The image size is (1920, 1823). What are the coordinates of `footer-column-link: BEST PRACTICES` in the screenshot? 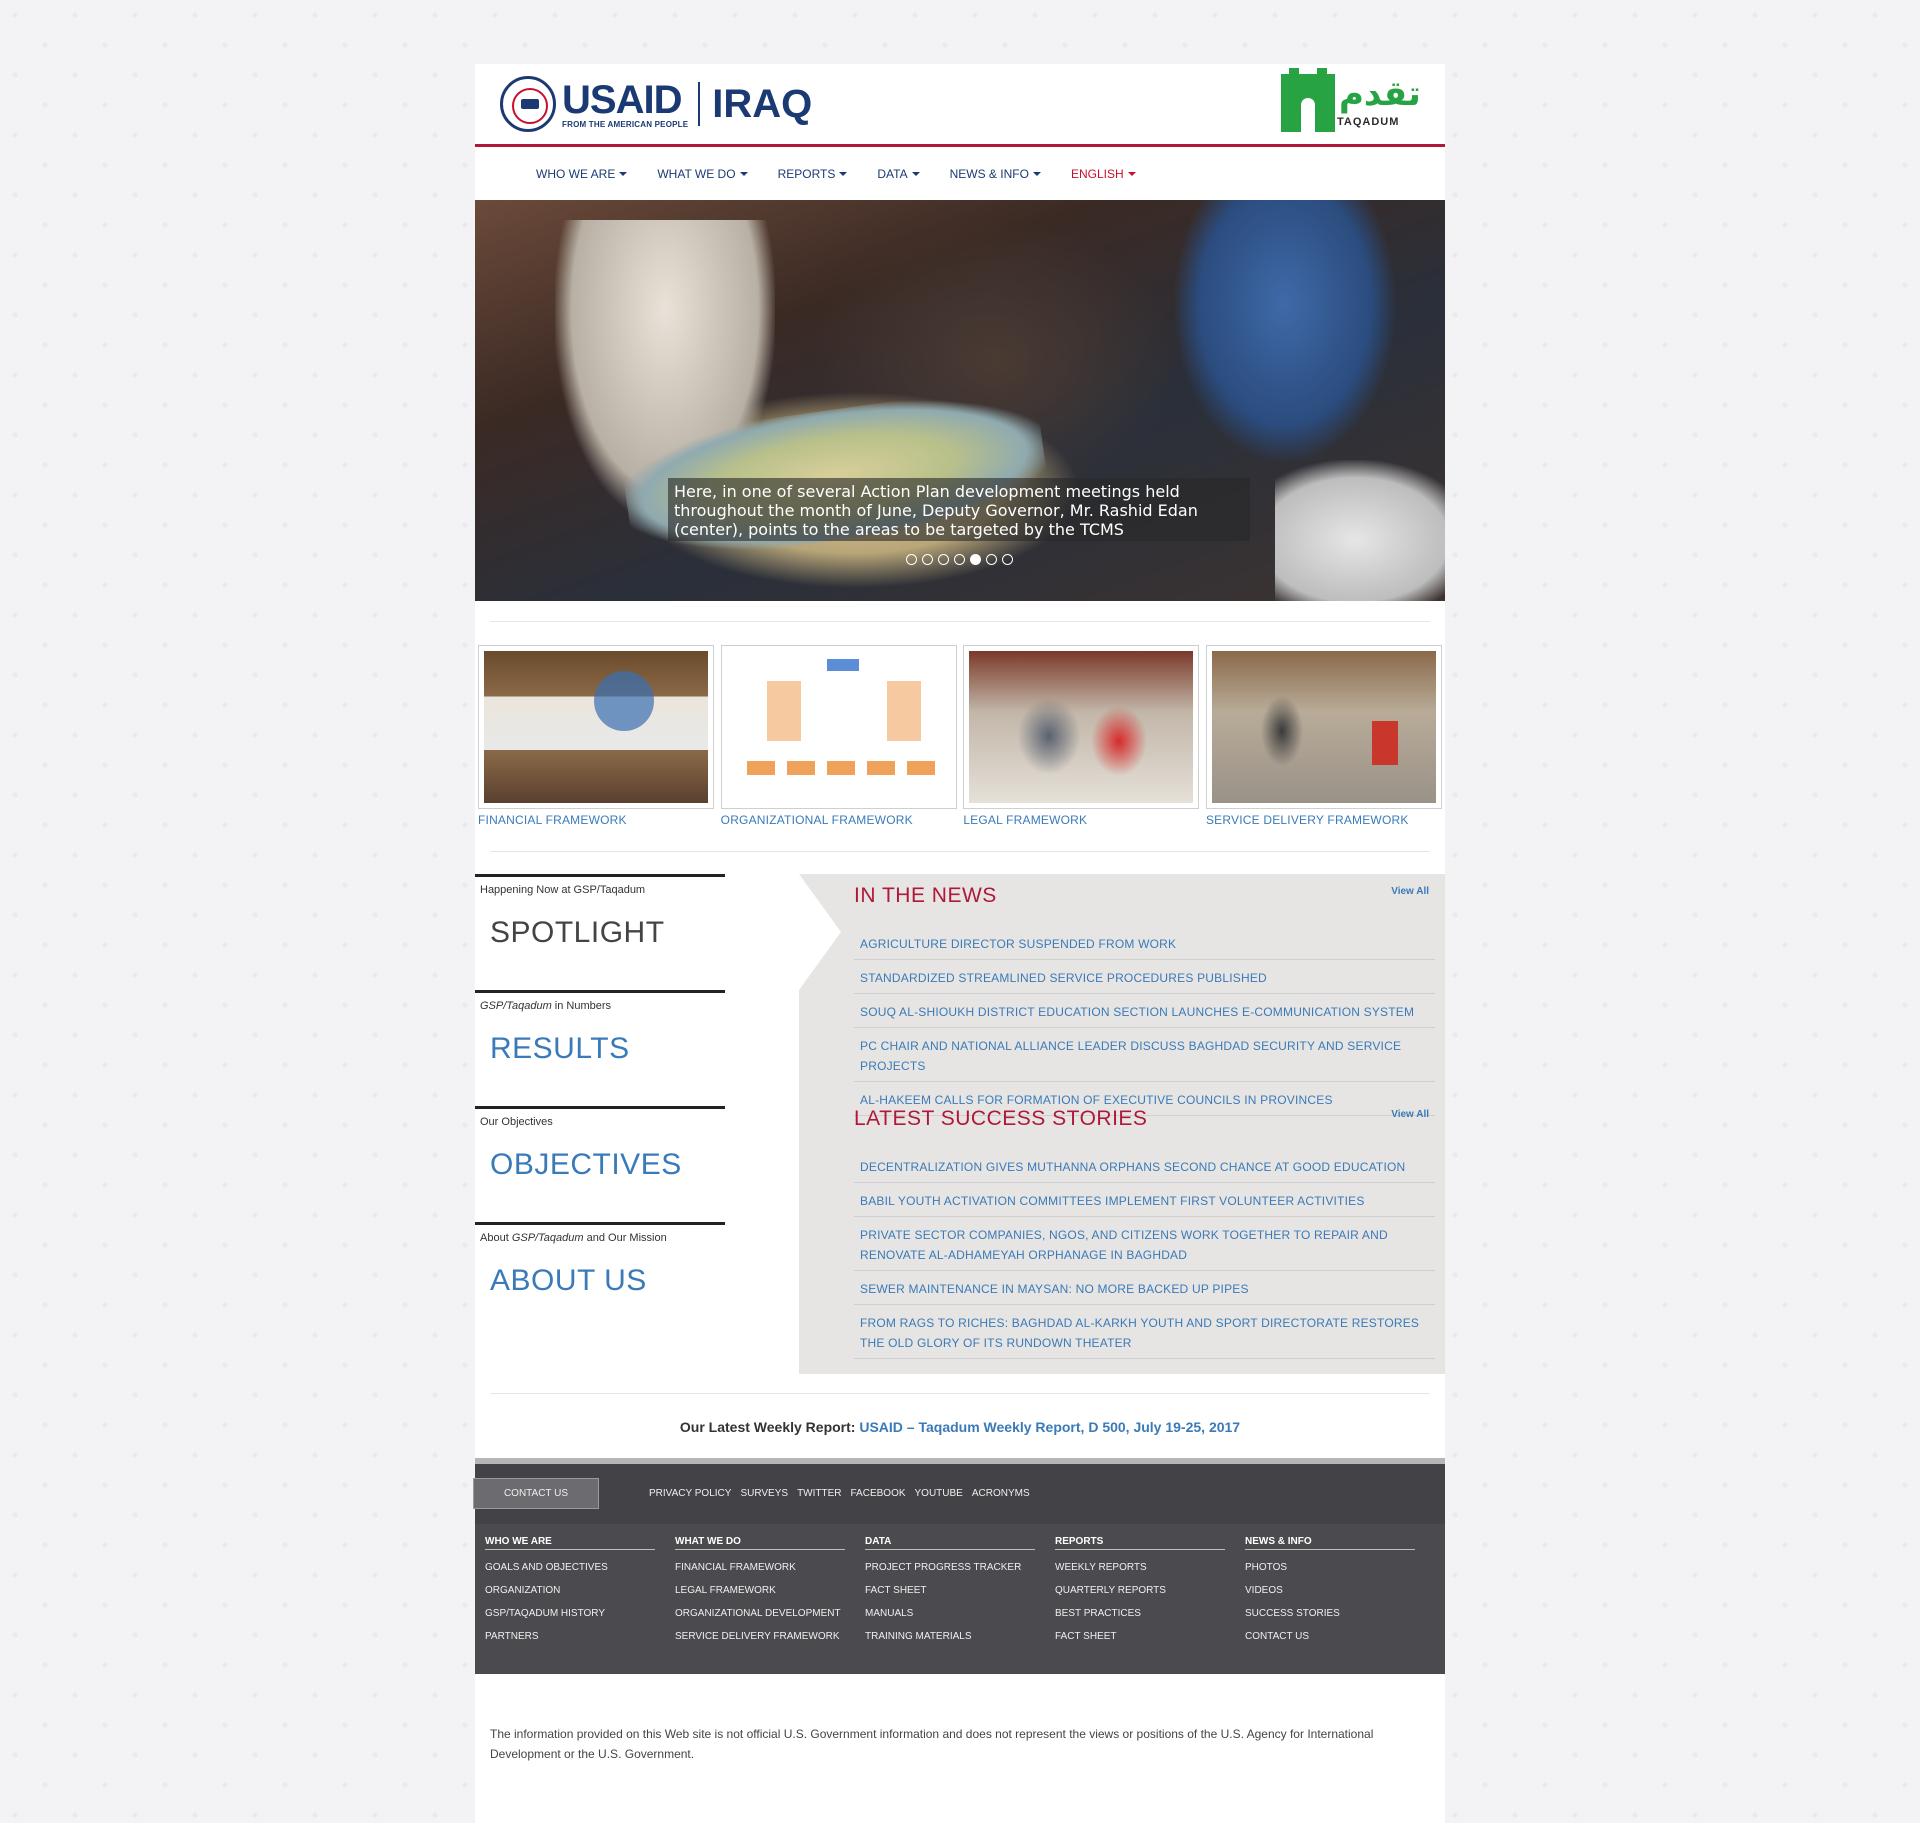 It's located at (1150, 1613).